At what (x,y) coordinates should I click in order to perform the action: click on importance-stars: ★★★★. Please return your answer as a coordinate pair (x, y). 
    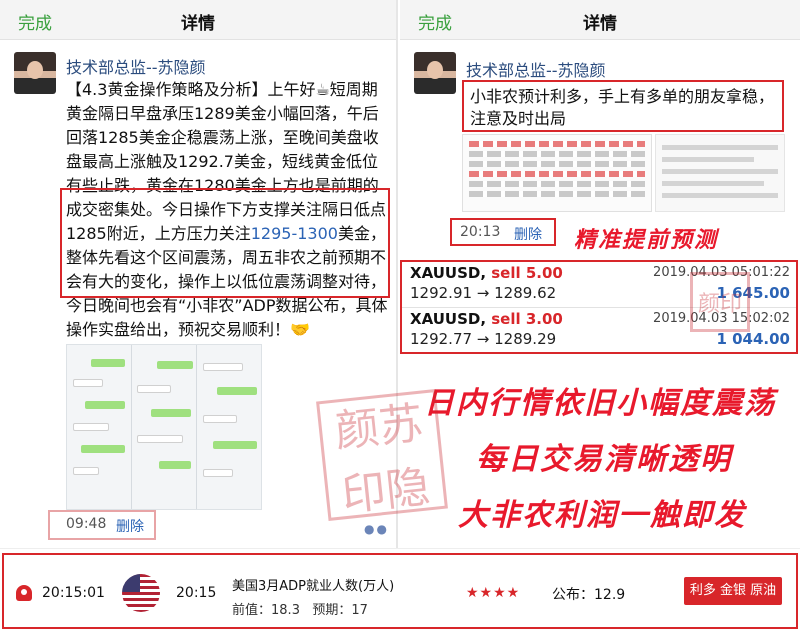
    Looking at the image, I should click on (493, 593).